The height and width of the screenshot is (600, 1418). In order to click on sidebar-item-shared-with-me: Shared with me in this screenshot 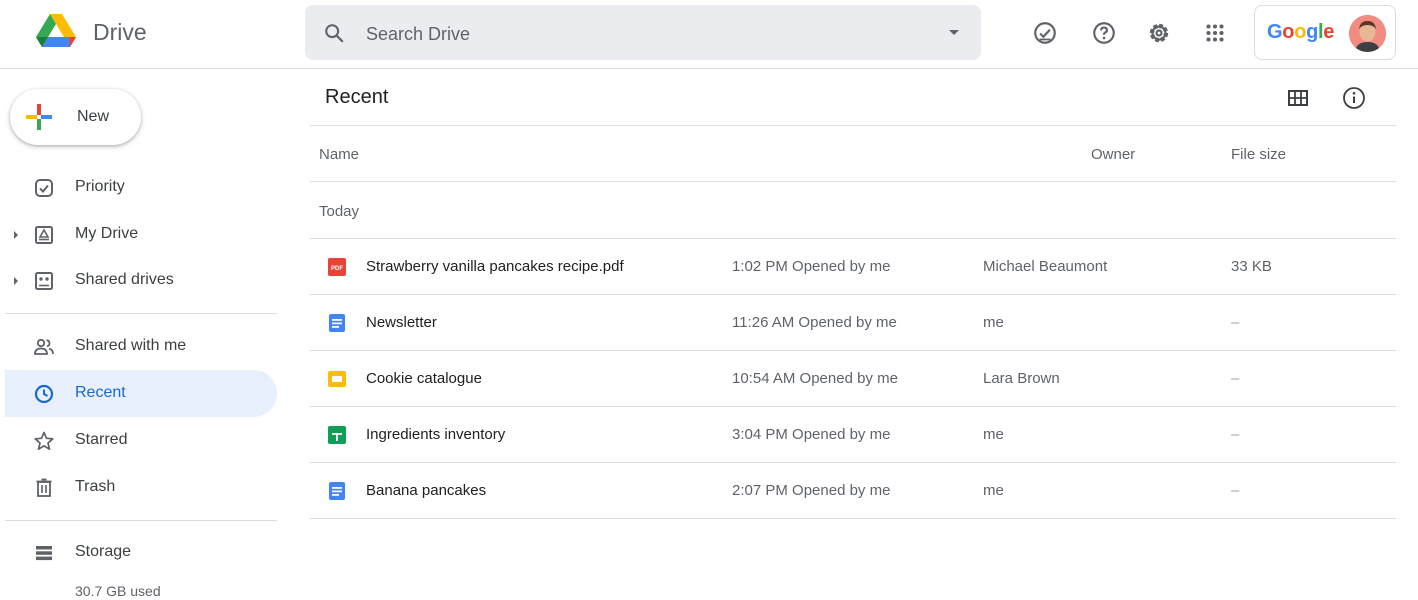, I will do `click(141, 346)`.